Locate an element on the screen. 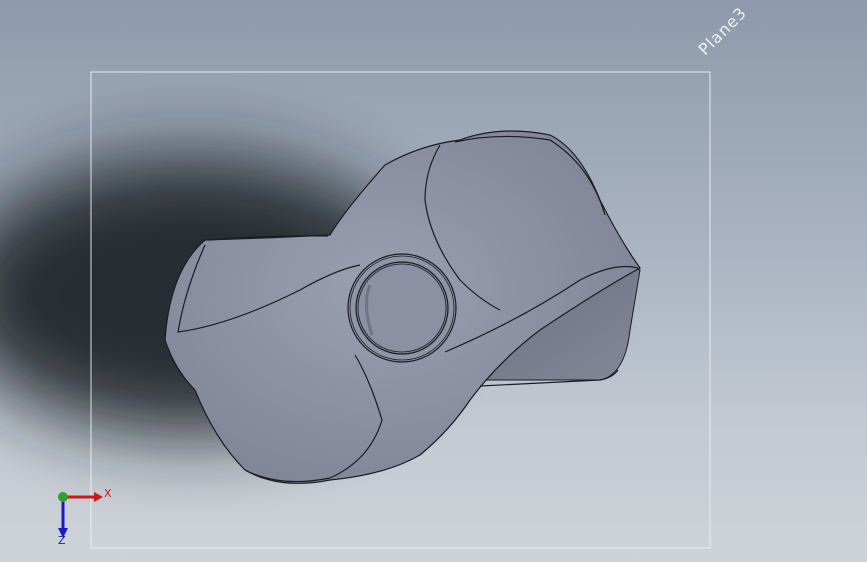  hole-boss is located at coordinates (402, 308).